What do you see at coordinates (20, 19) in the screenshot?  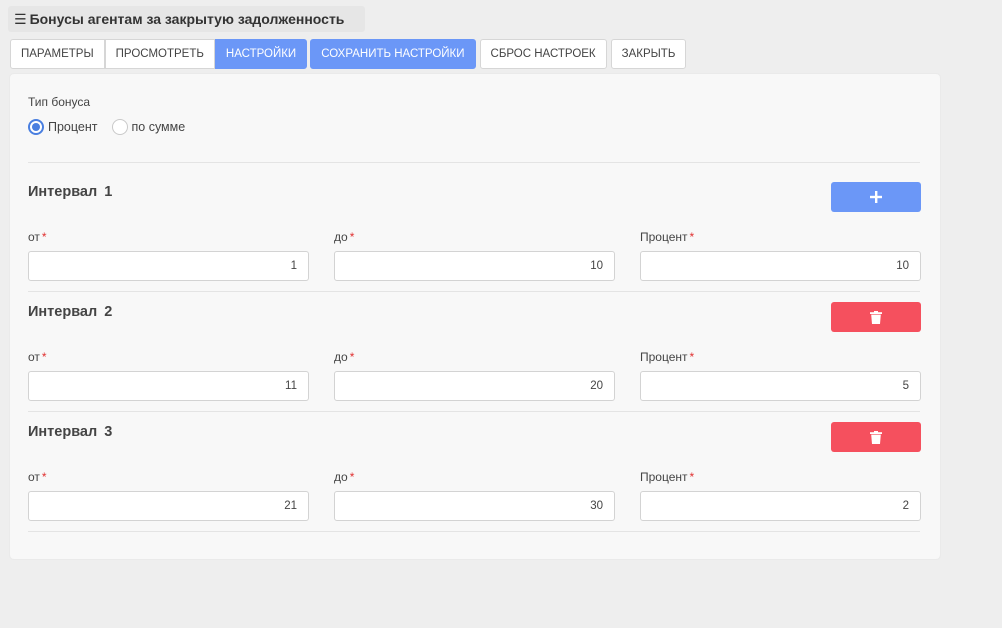 I see `hamburger-icon: ☰` at bounding box center [20, 19].